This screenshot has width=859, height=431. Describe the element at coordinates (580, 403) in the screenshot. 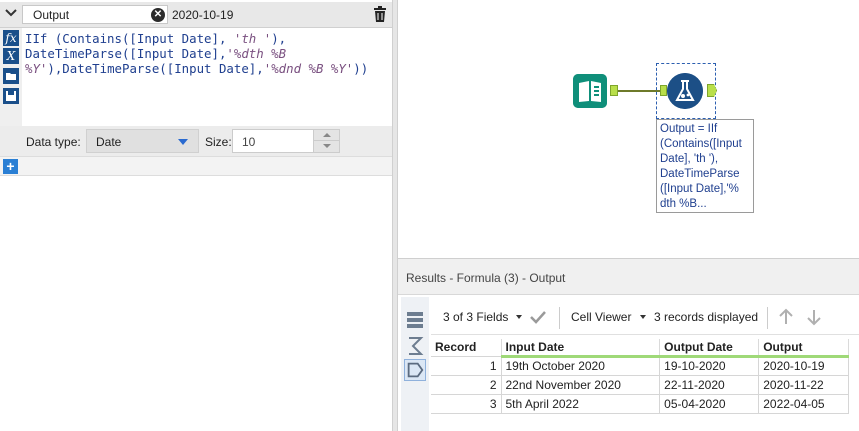

I see `table-cell: 5th April 2022` at that location.